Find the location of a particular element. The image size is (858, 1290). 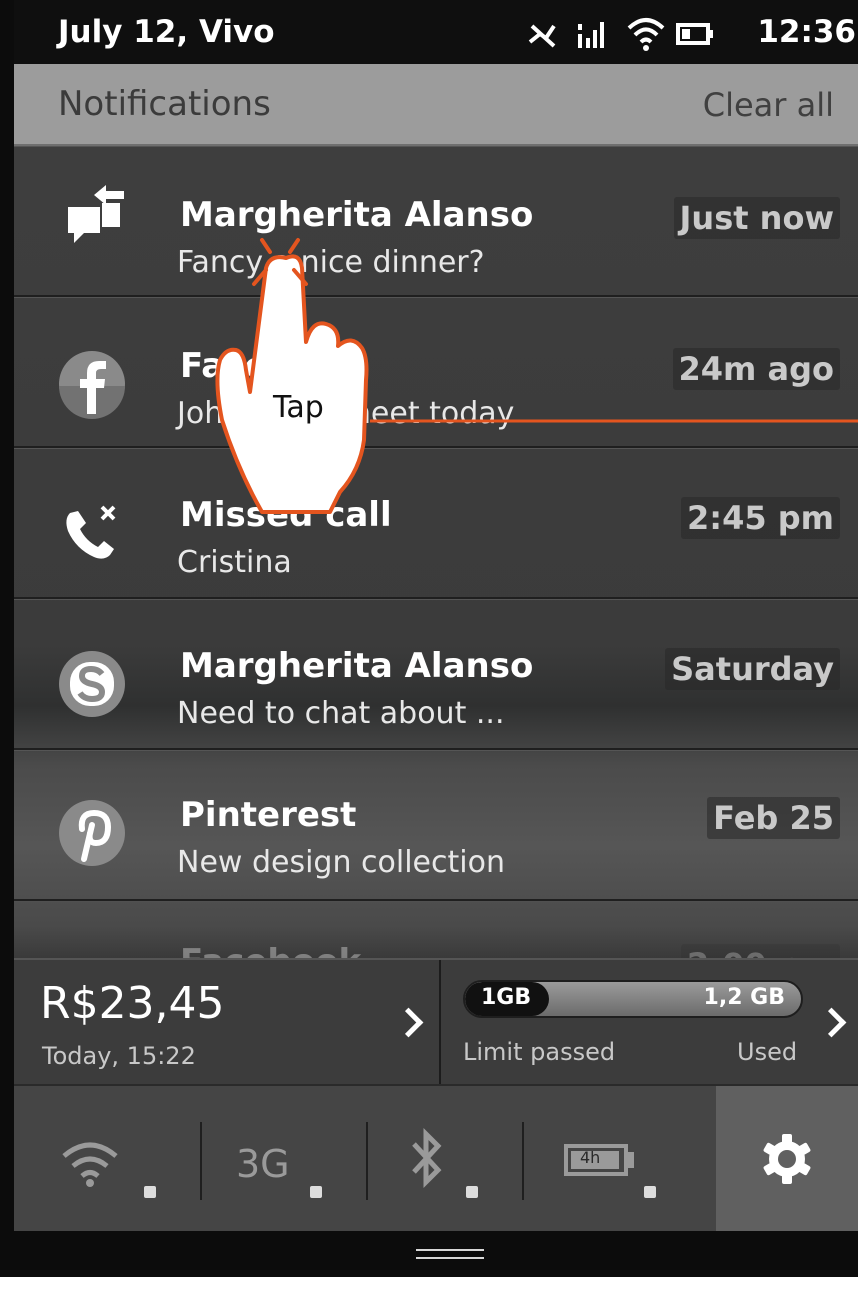

wifi-toggle is located at coordinates (115, 1165).